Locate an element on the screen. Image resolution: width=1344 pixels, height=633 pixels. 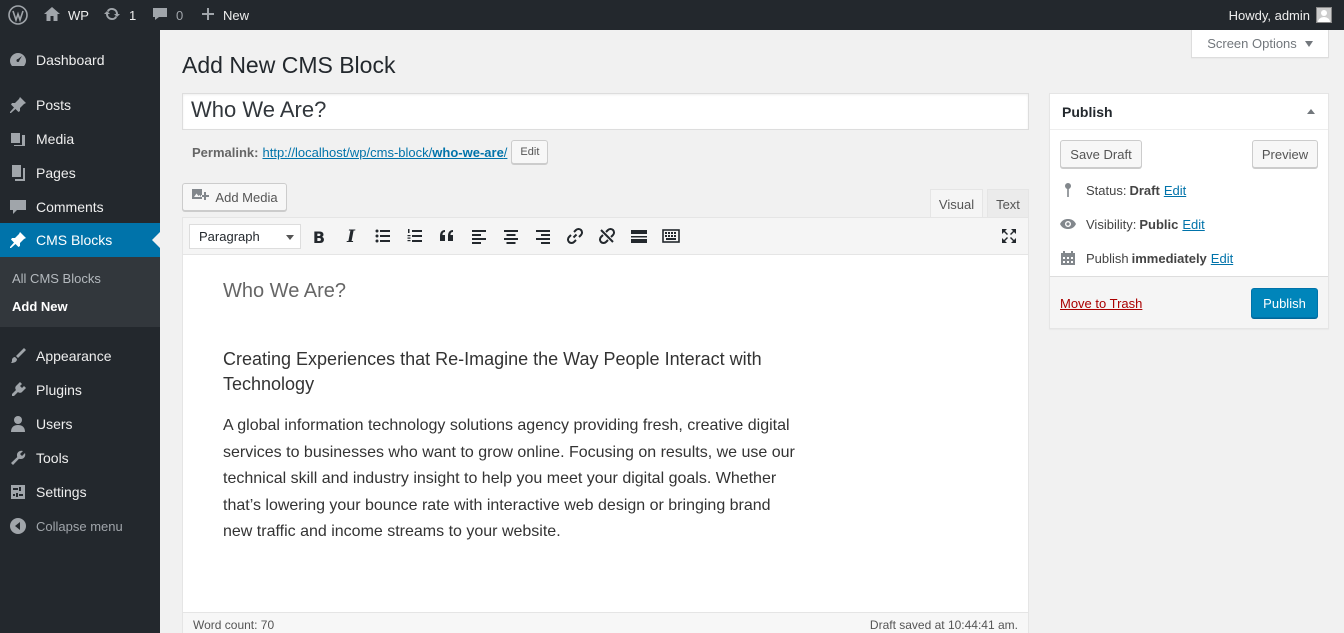
sidebar-item-label: Appearance is located at coordinates (74, 356).